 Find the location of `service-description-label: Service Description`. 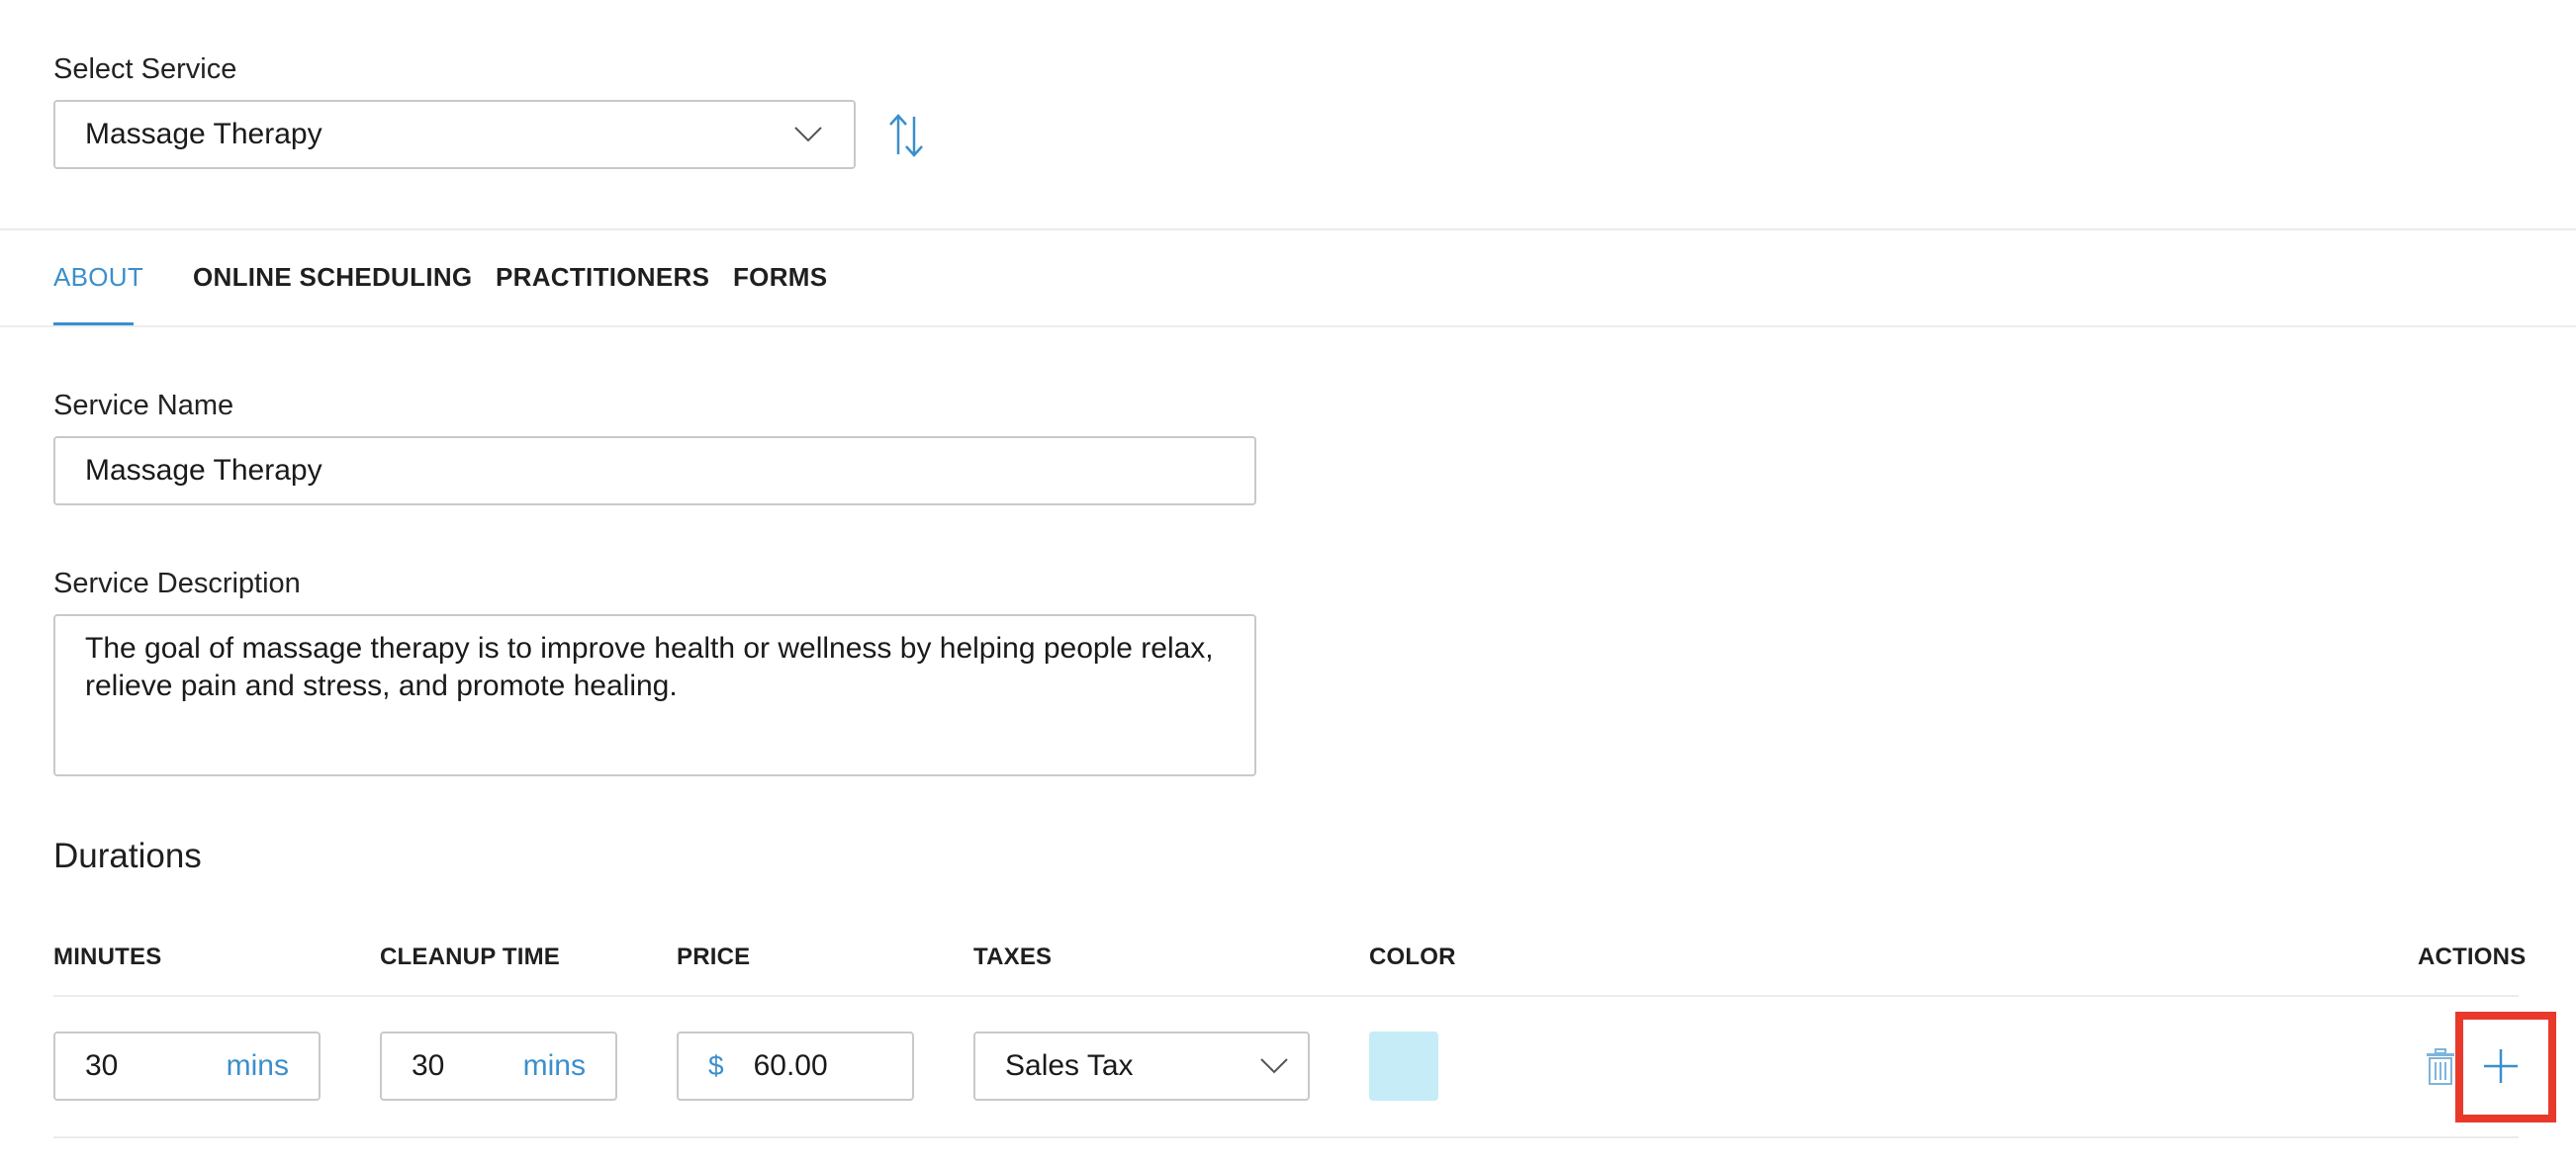

service-description-label: Service Description is located at coordinates (177, 583).